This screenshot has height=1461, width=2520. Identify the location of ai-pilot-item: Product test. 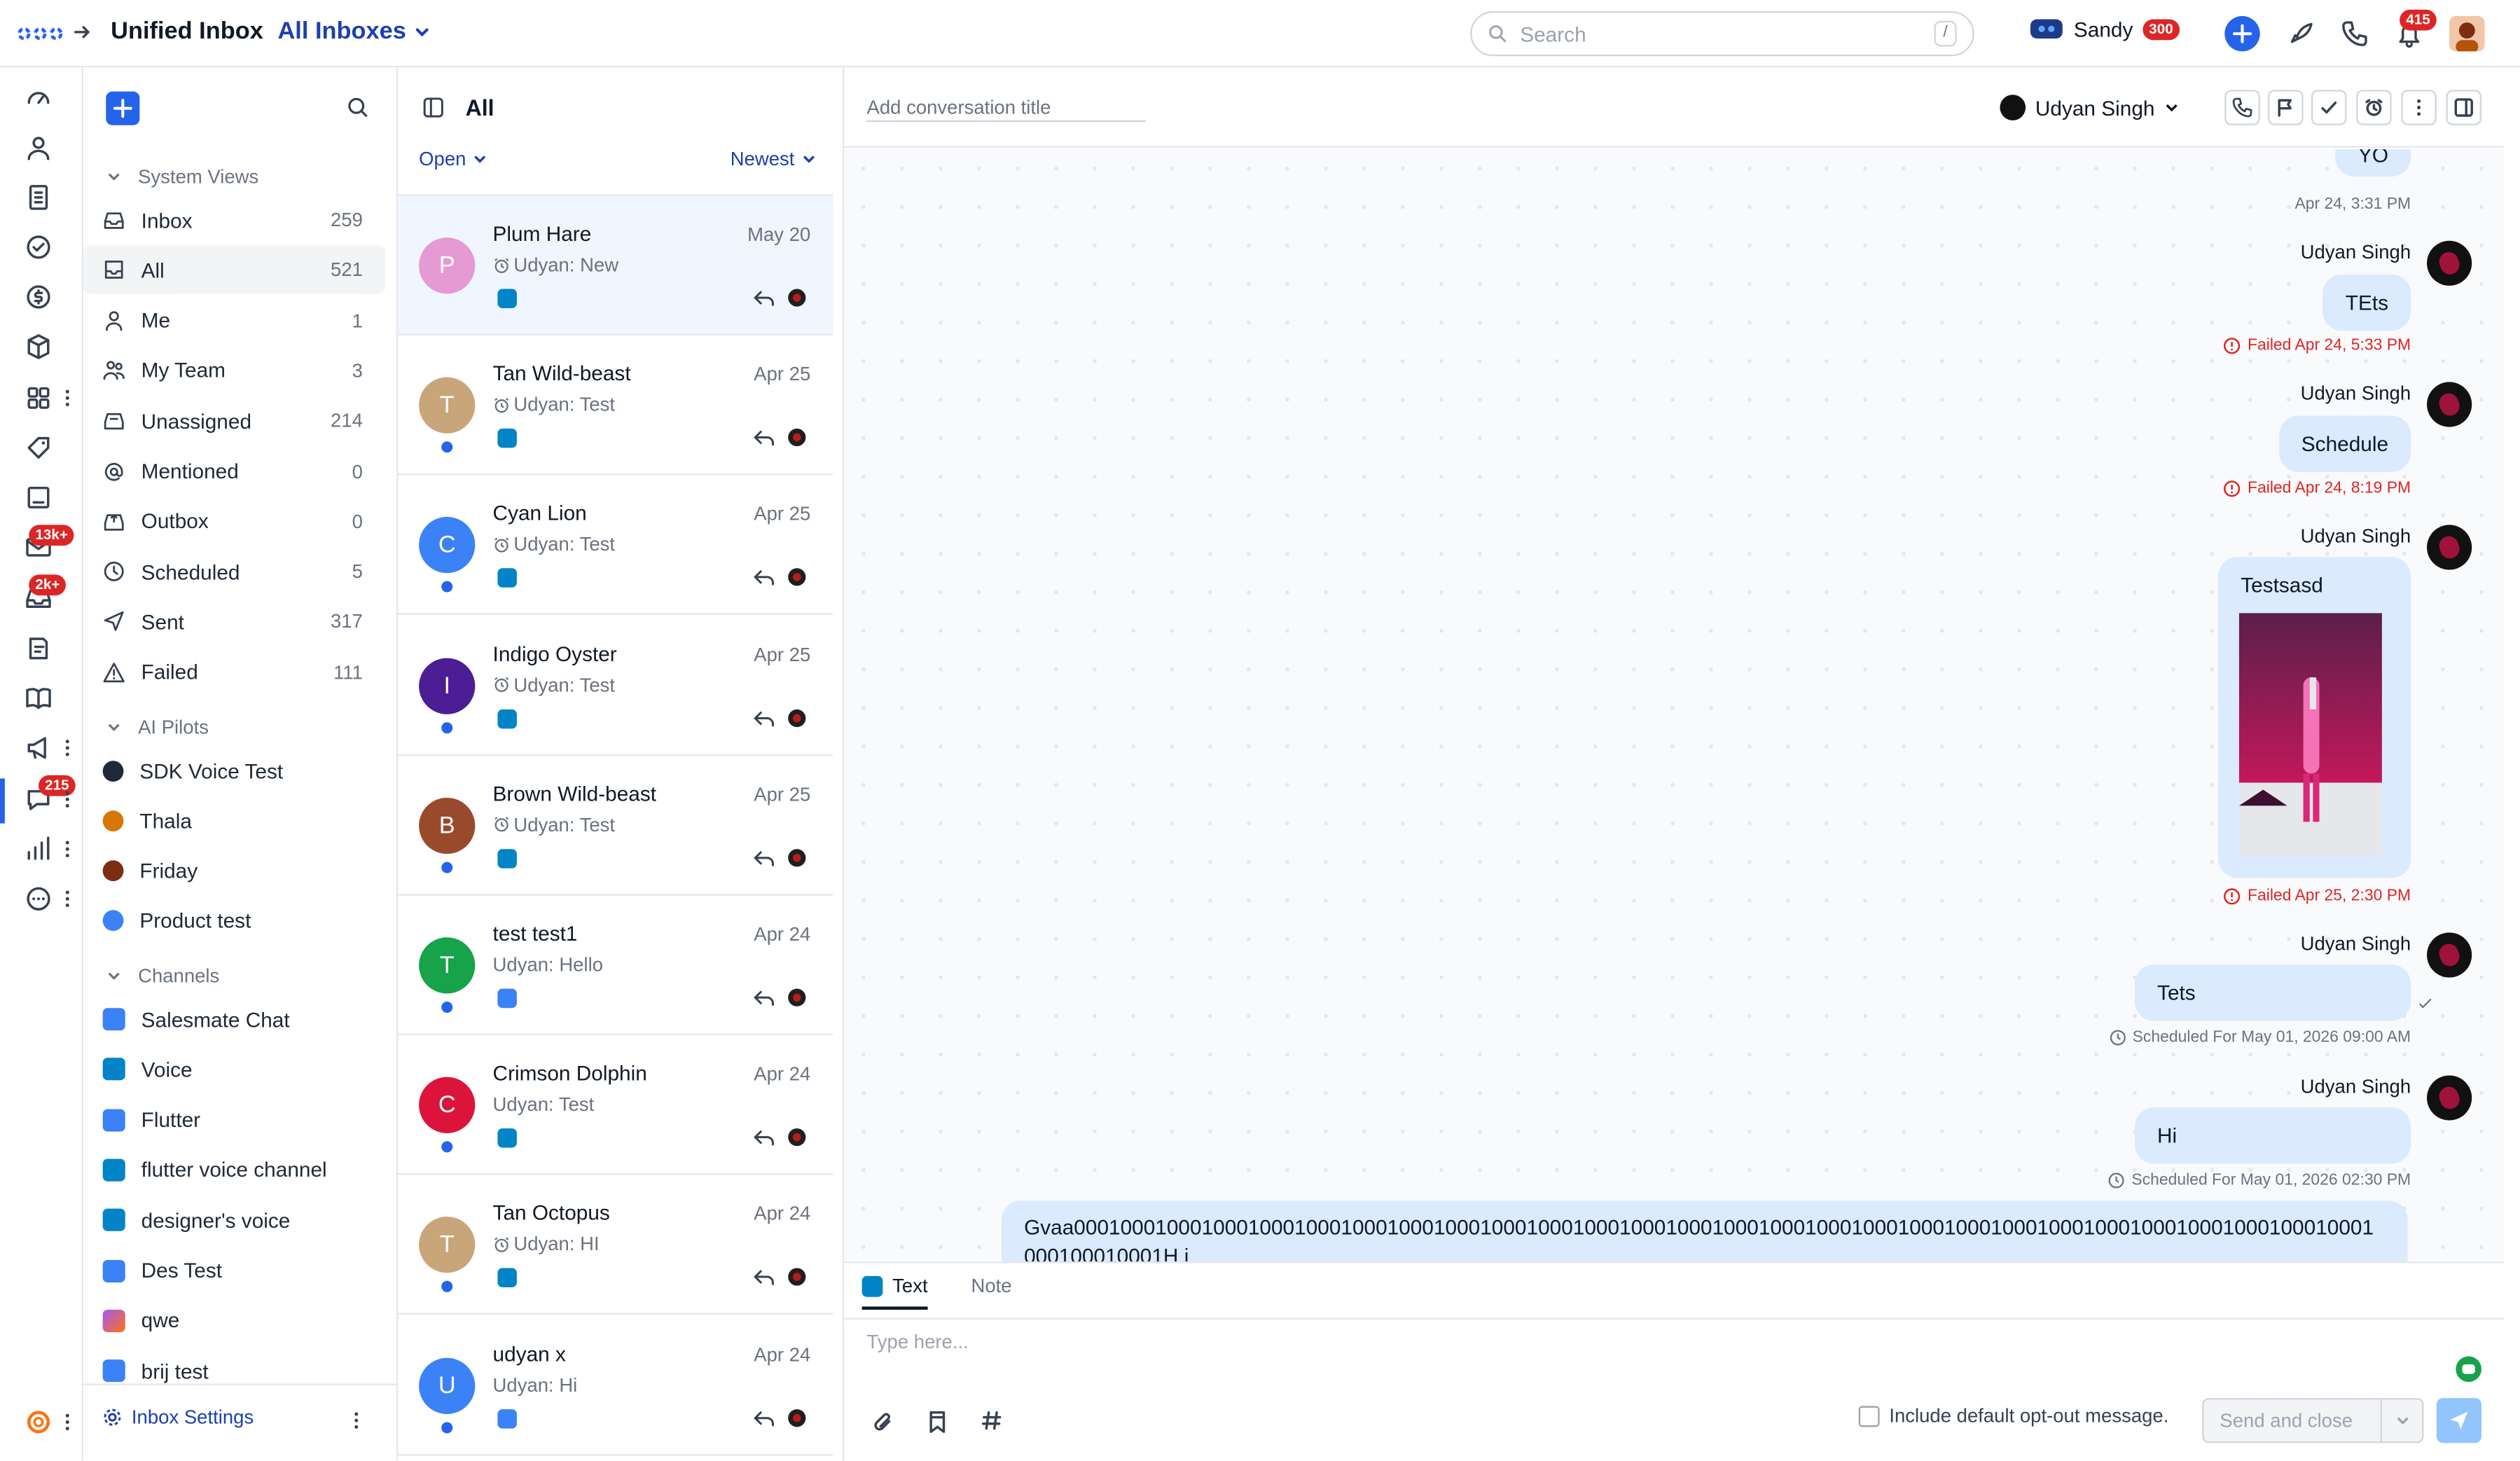
(234, 922).